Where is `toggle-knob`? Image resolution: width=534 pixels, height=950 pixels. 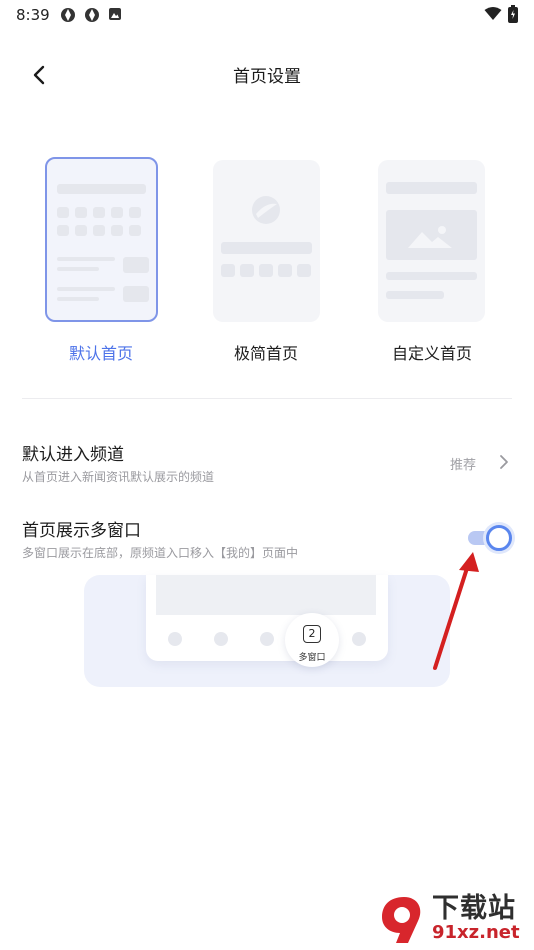
toggle-knob is located at coordinates (499, 538).